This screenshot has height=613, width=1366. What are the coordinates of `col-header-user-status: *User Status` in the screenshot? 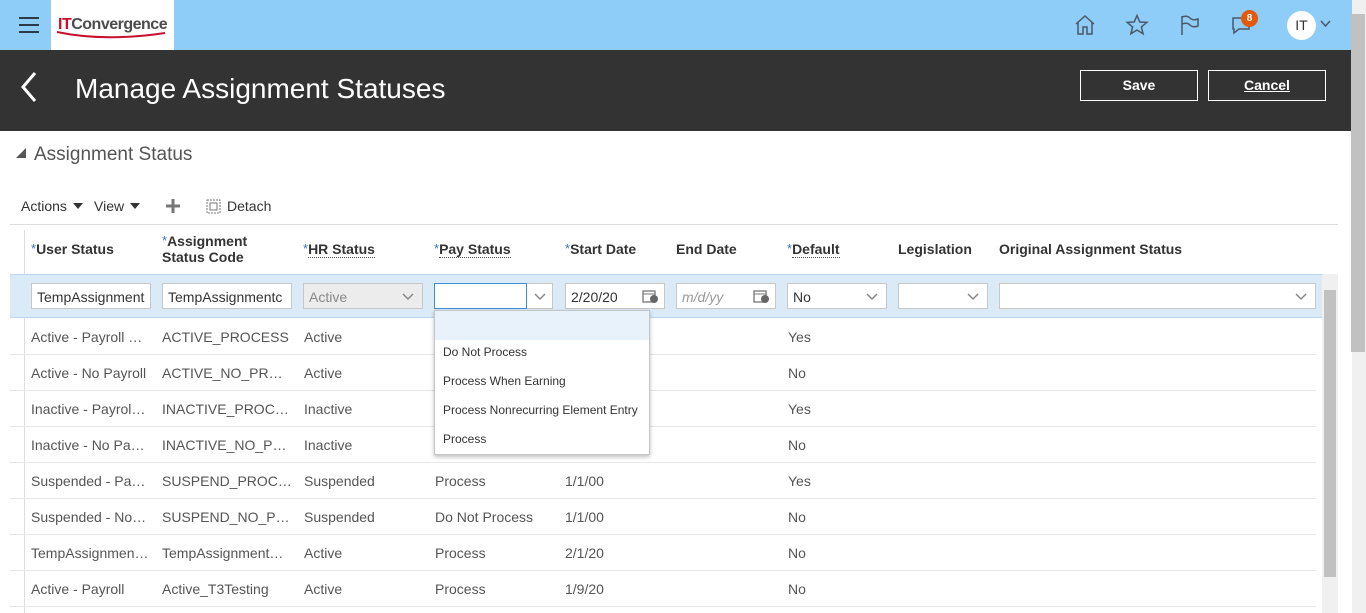 It's located at (72, 249).